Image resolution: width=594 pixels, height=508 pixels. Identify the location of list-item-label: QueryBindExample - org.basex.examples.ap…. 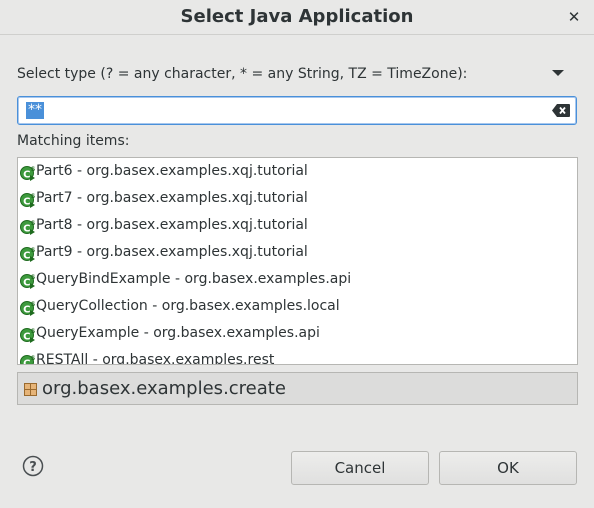
(194, 279).